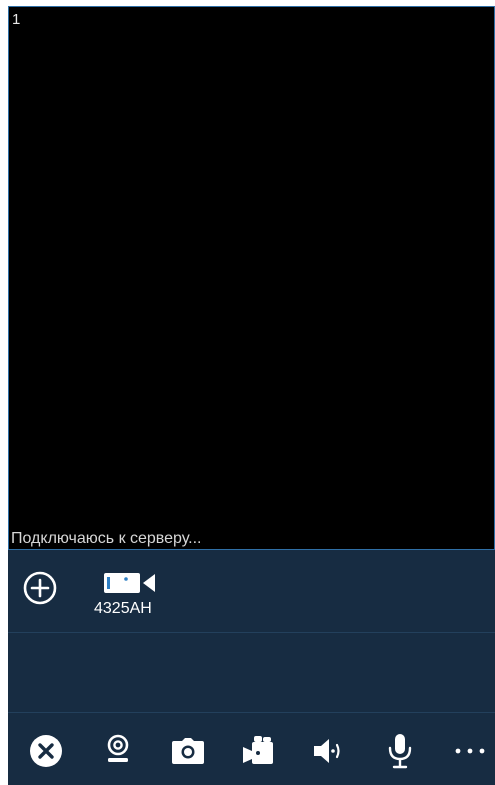 The width and height of the screenshot is (495, 785). I want to click on close-circle-icon, so click(46, 751).